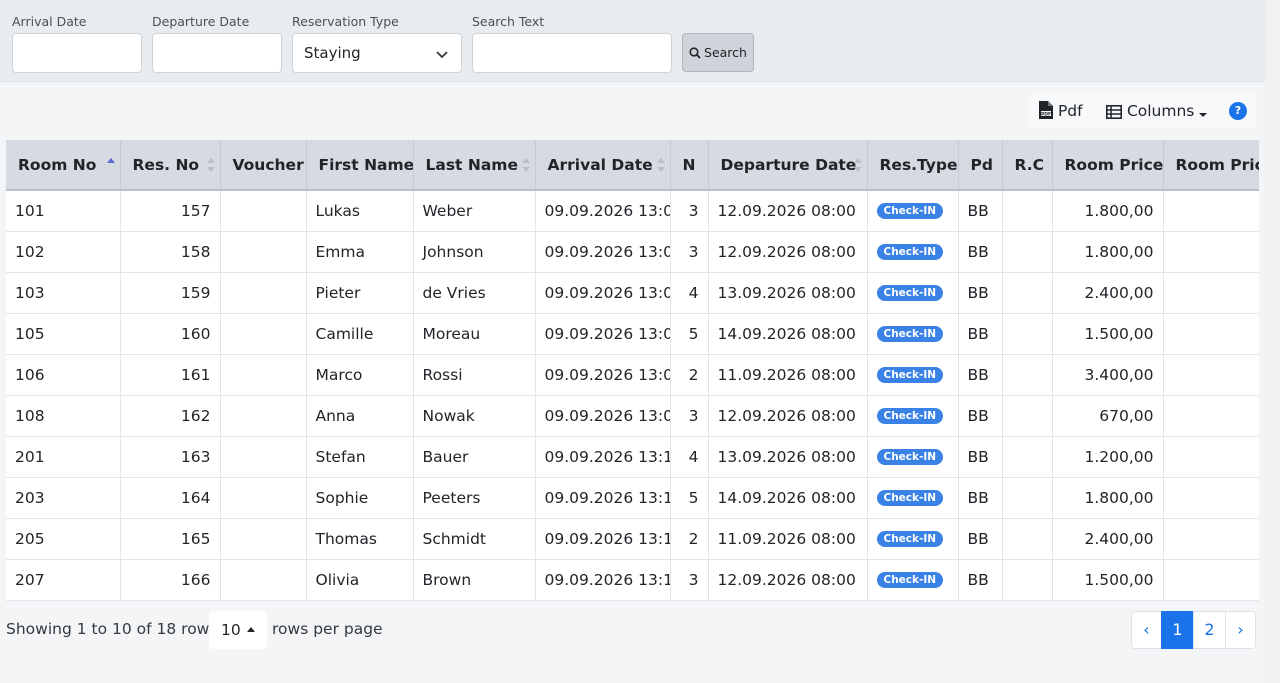 The height and width of the screenshot is (683, 1280). I want to click on arrival-date-input, so click(77, 53).